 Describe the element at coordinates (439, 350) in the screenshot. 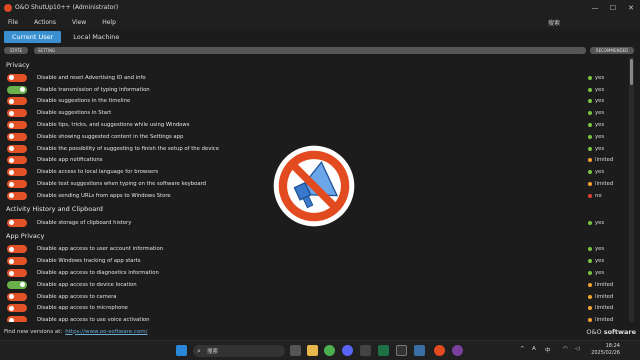

I see `shutup-taskbar-icon` at that location.